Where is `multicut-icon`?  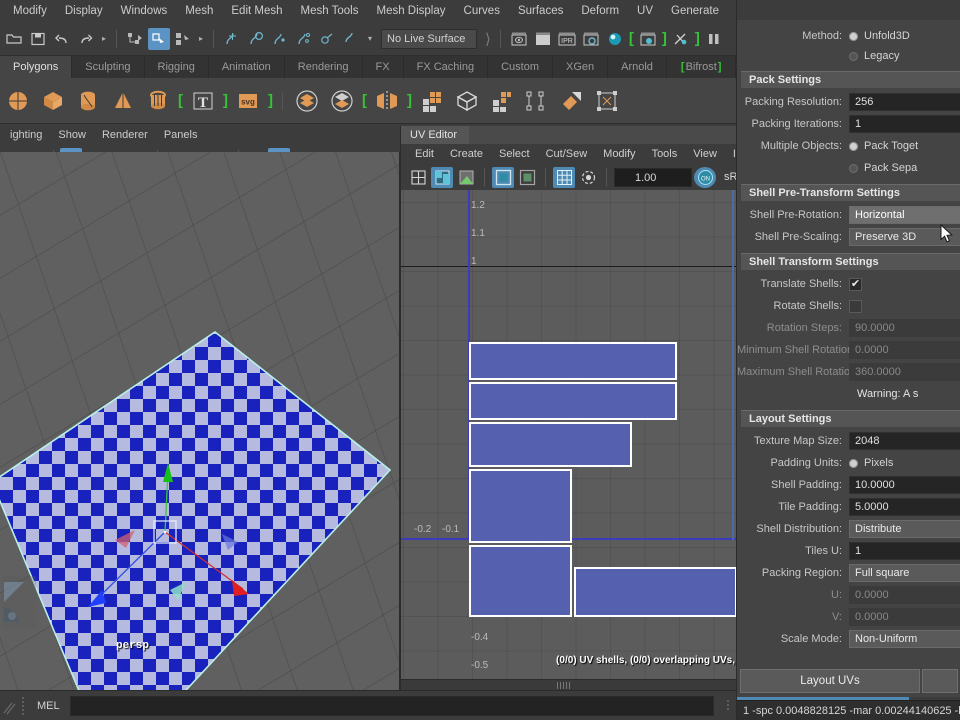 multicut-icon is located at coordinates (432, 101).